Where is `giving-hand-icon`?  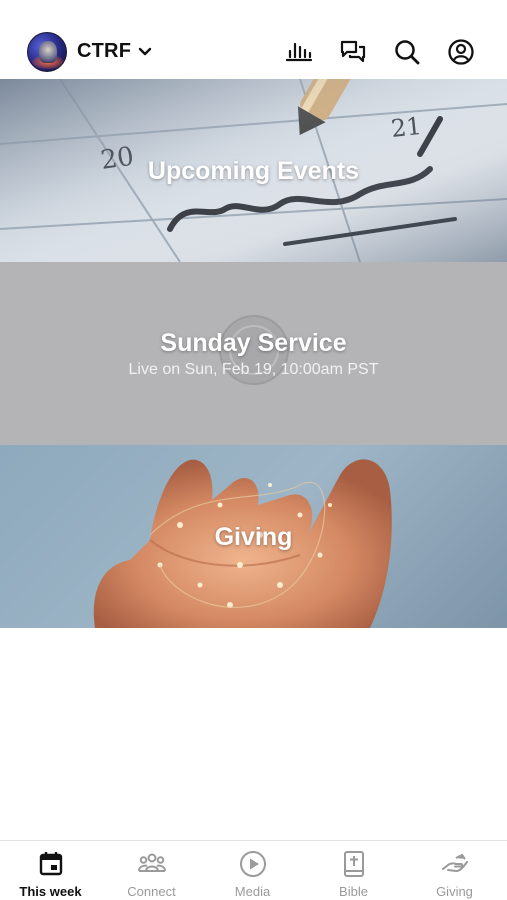 giving-hand-icon is located at coordinates (455, 863).